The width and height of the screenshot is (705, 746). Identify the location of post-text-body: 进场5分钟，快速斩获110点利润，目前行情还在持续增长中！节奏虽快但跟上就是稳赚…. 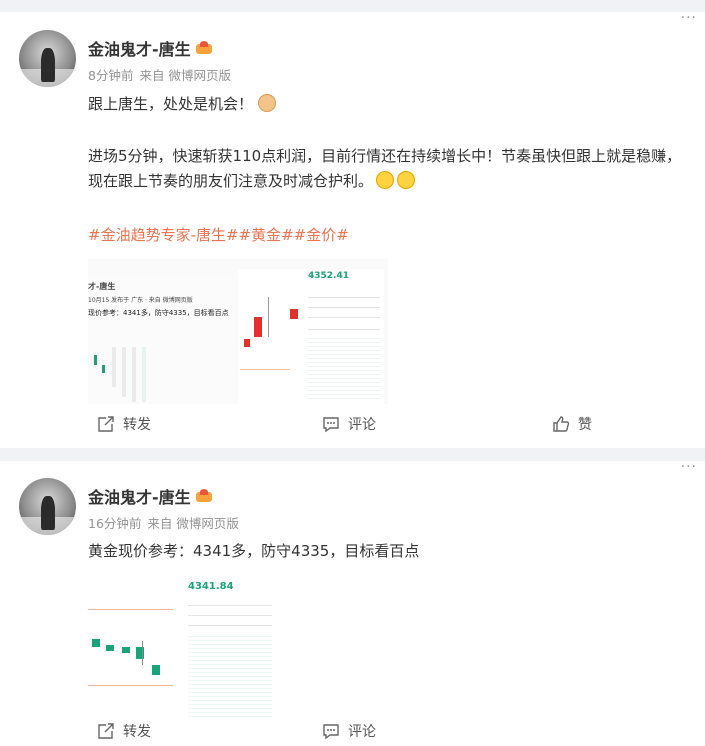
(390, 169).